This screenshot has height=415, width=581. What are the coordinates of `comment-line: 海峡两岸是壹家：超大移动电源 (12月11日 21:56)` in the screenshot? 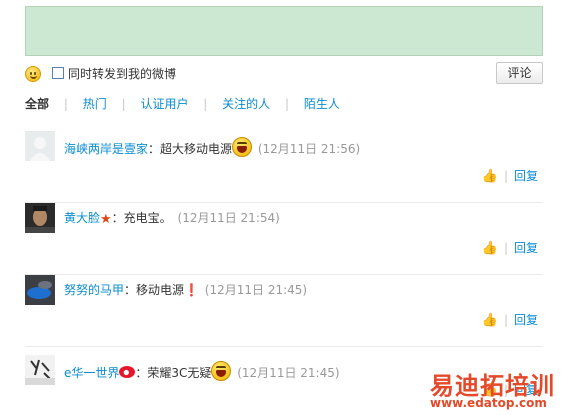 It's located at (212, 147).